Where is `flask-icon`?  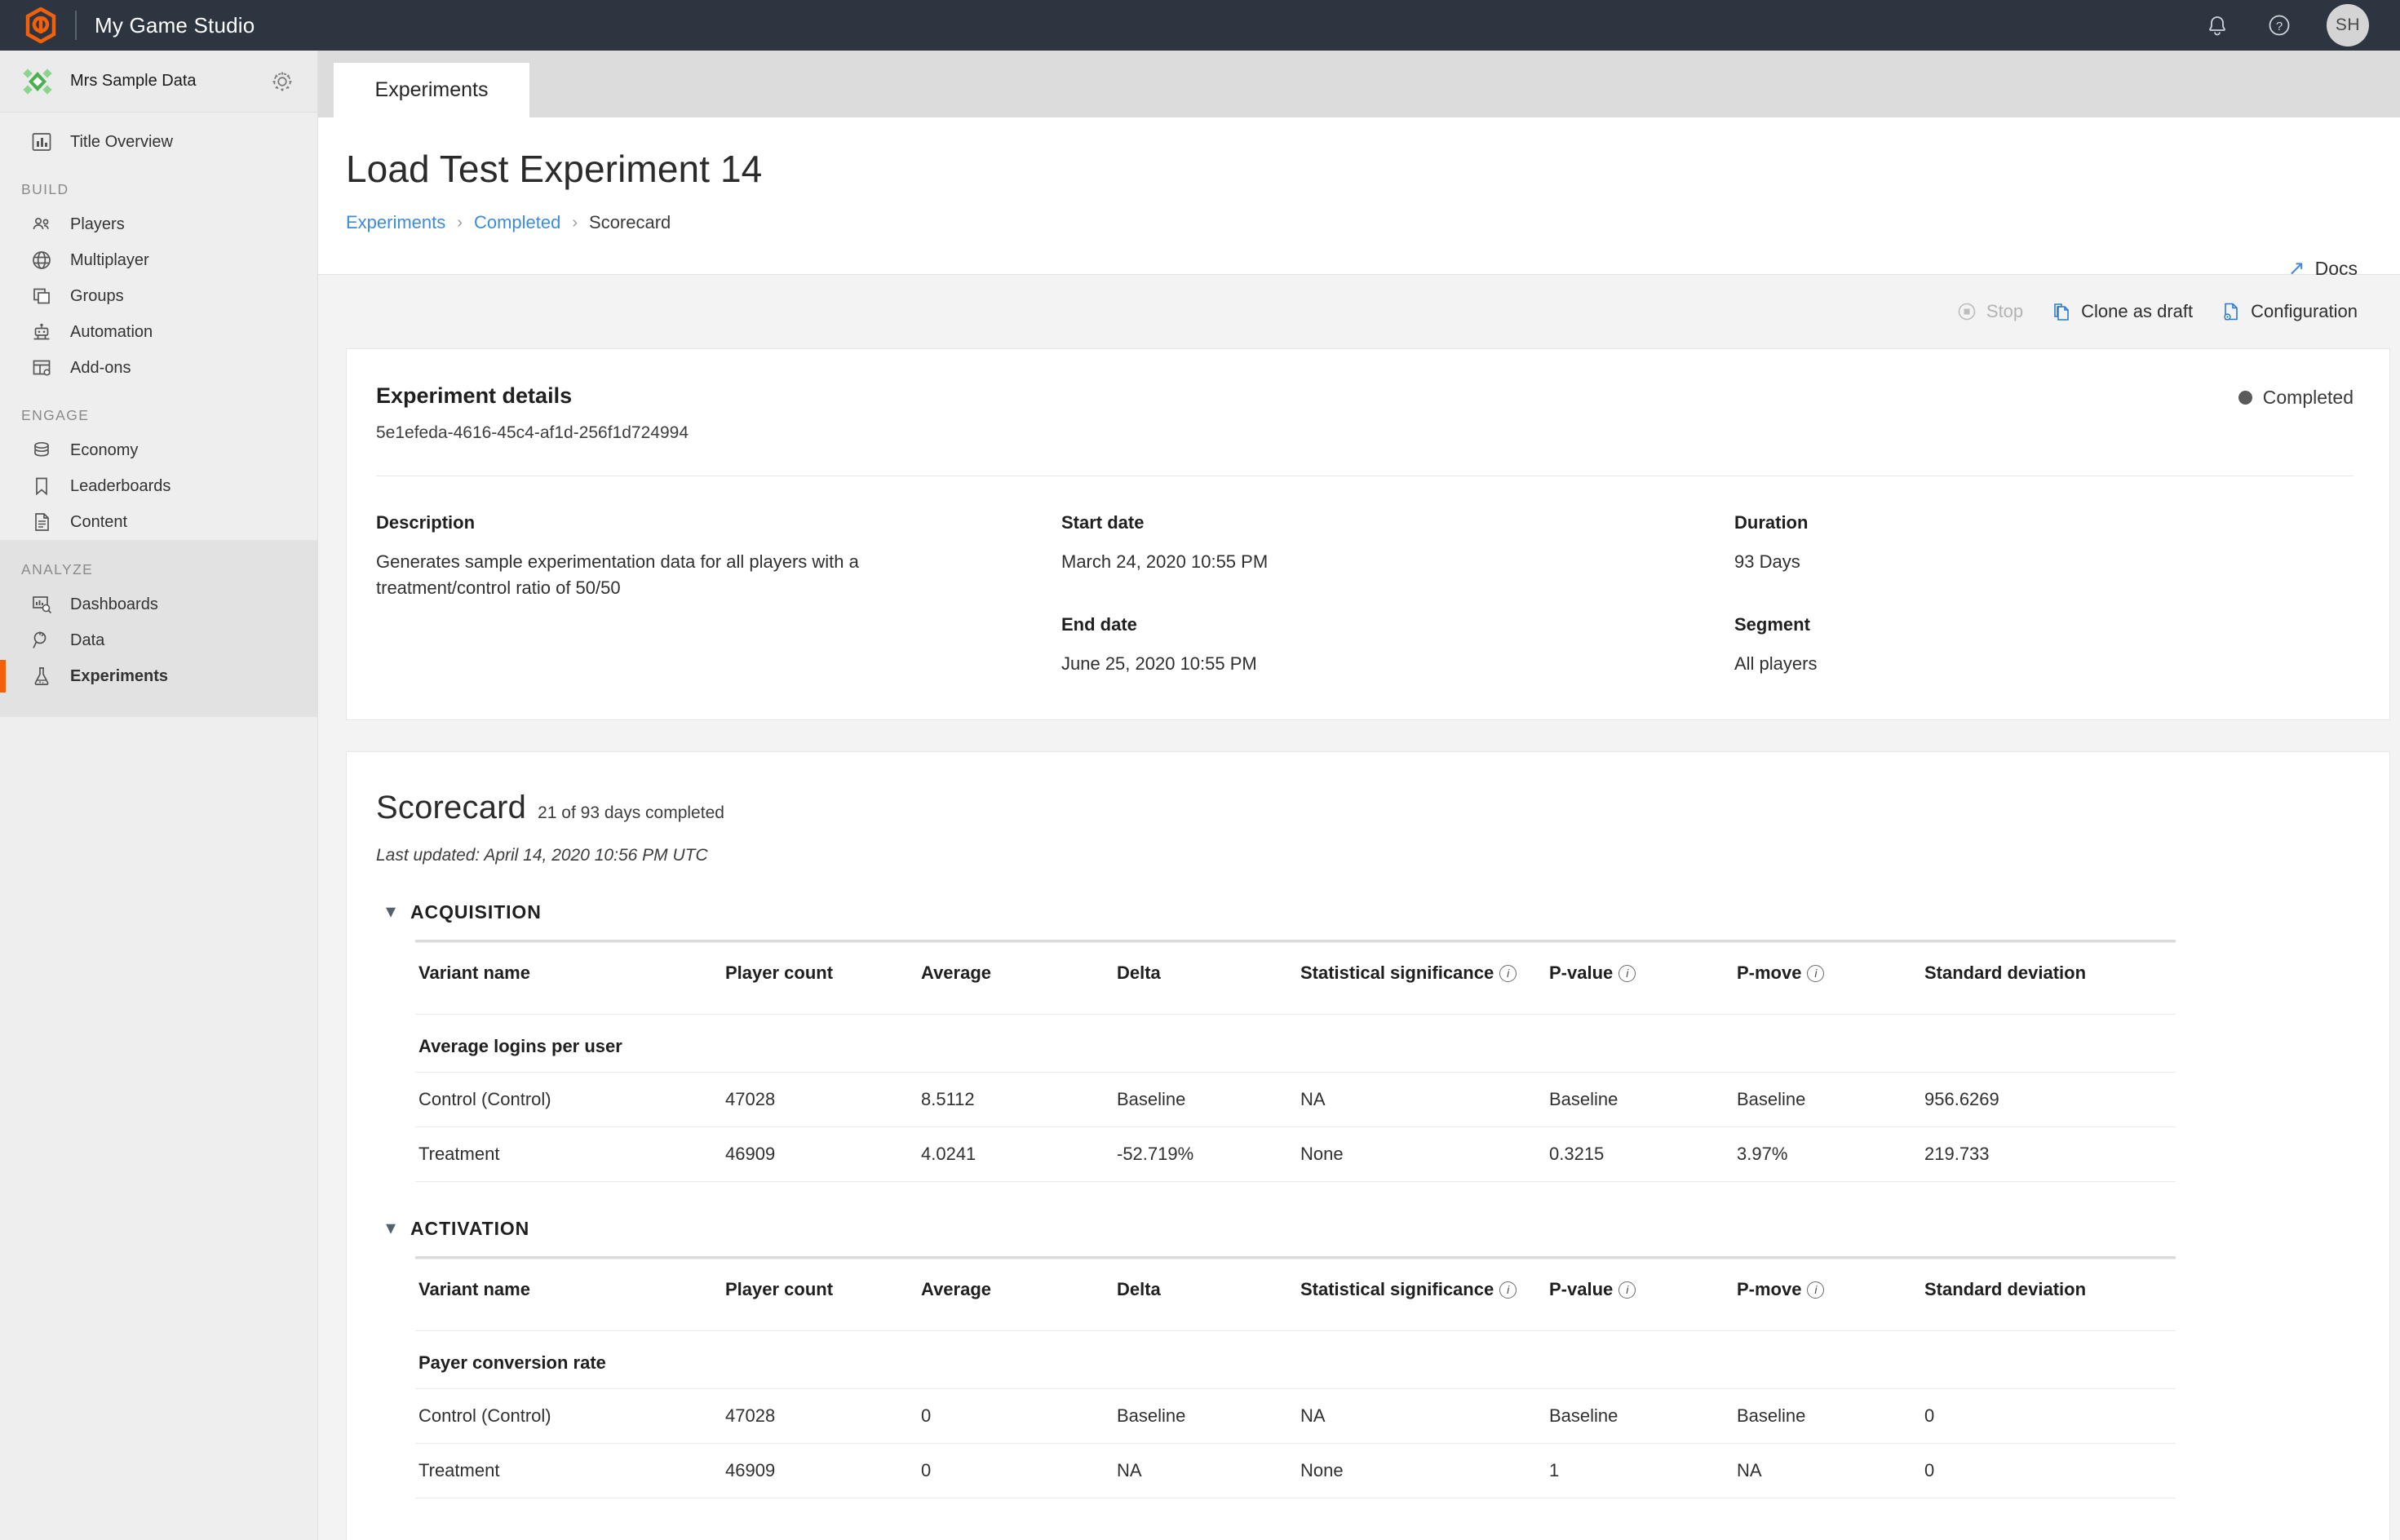
flask-icon is located at coordinates (41, 676).